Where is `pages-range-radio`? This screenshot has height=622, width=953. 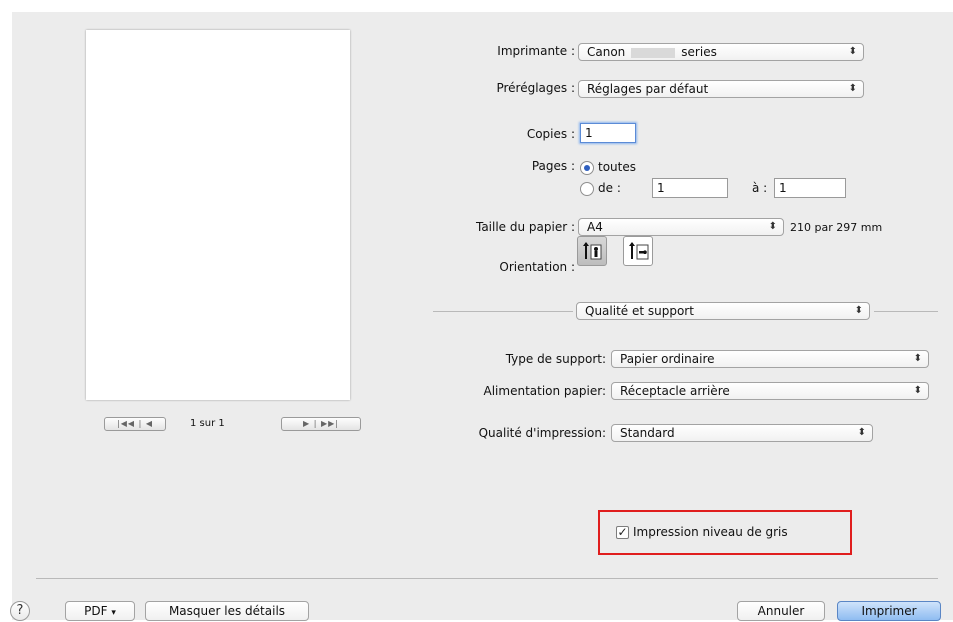 pages-range-radio is located at coordinates (587, 189).